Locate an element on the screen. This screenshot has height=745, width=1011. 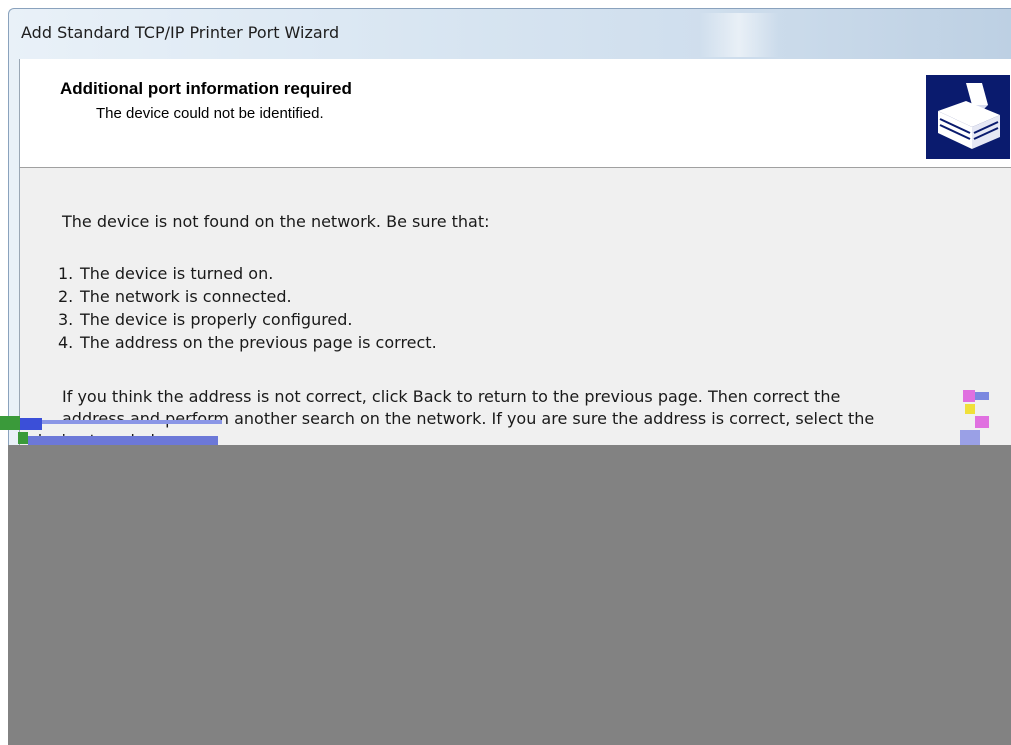
checklist-number: 1. is located at coordinates (66, 273).